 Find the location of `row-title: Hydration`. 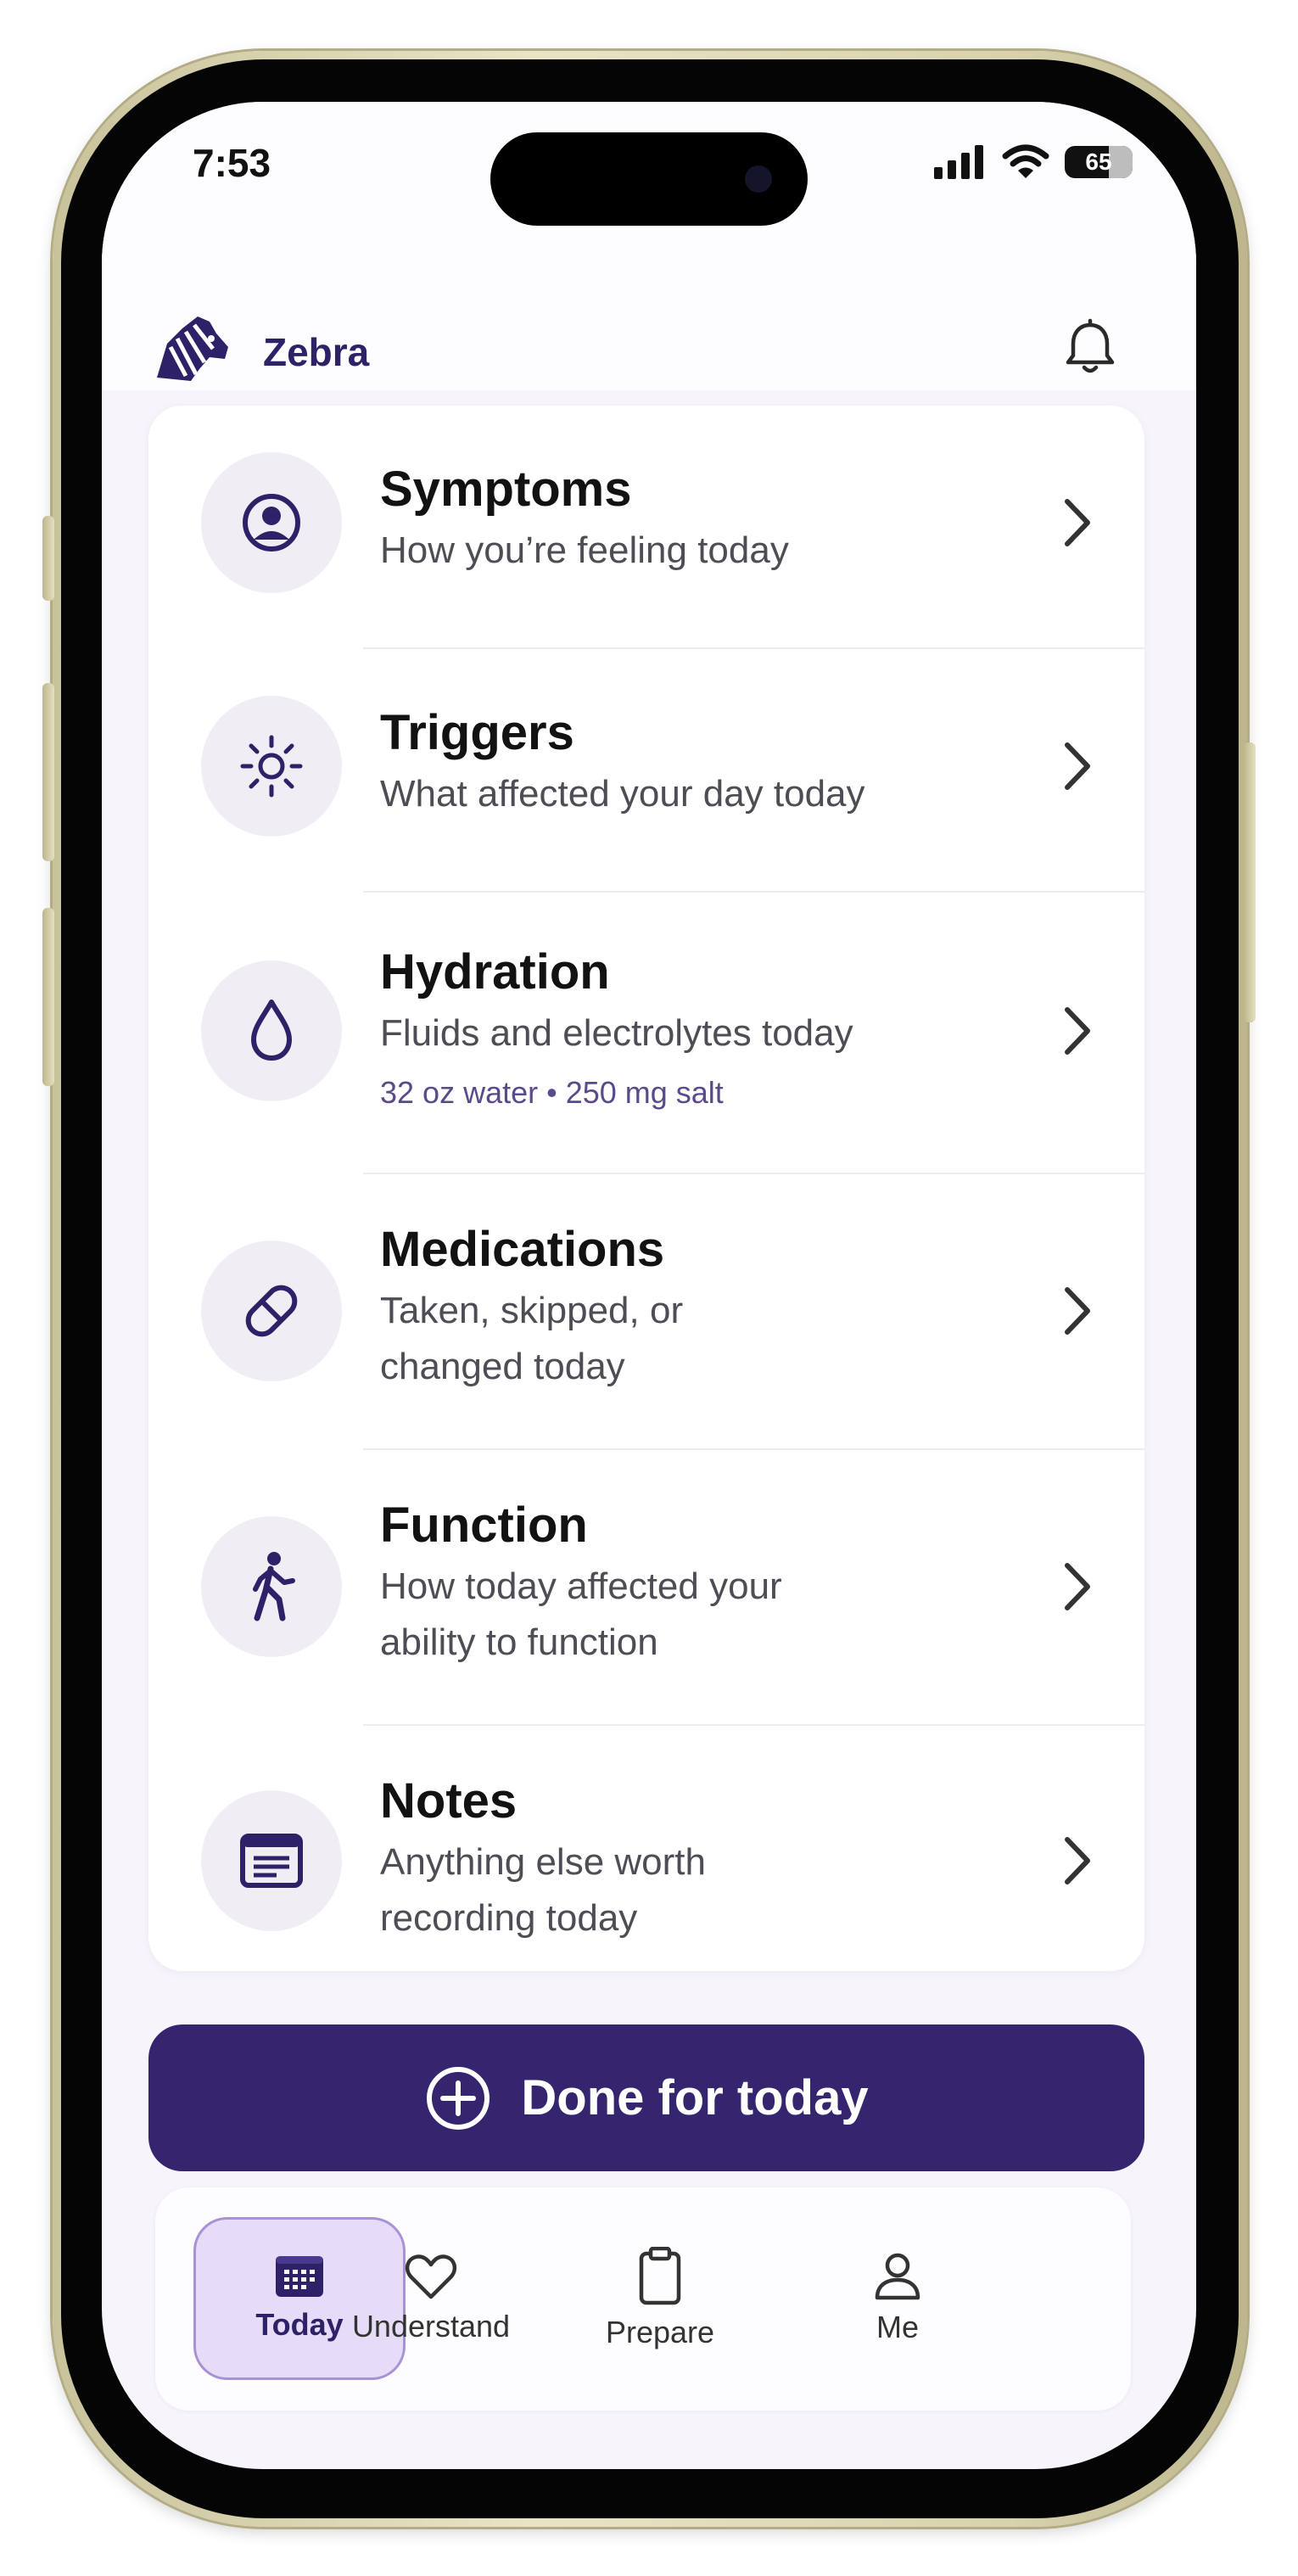

row-title: Hydration is located at coordinates (495, 972).